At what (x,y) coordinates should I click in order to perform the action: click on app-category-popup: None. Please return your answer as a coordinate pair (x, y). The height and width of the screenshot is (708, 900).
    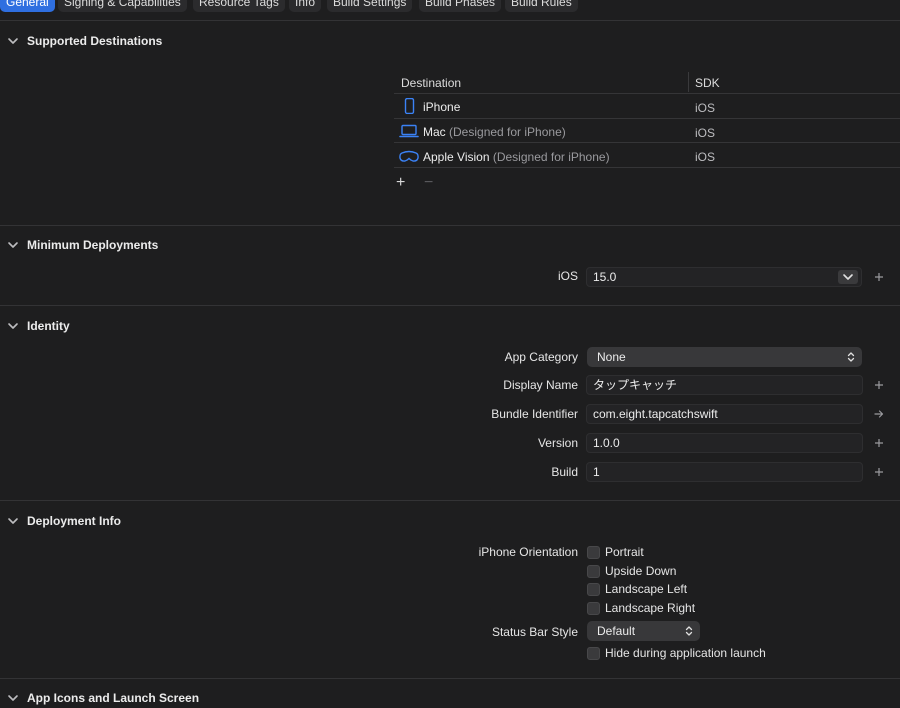
    Looking at the image, I should click on (724, 357).